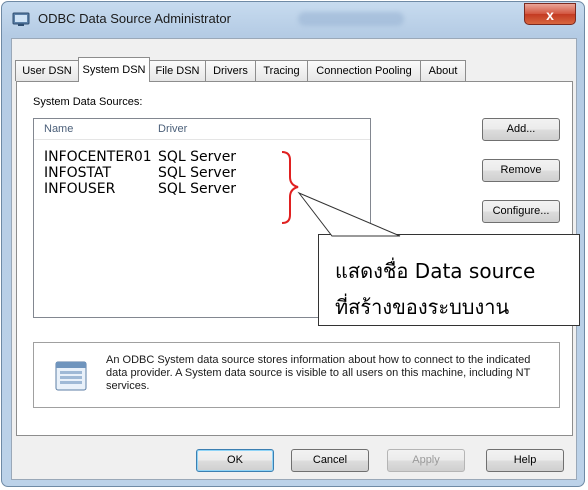  What do you see at coordinates (58, 129) in the screenshot?
I see `column-name-header: Name` at bounding box center [58, 129].